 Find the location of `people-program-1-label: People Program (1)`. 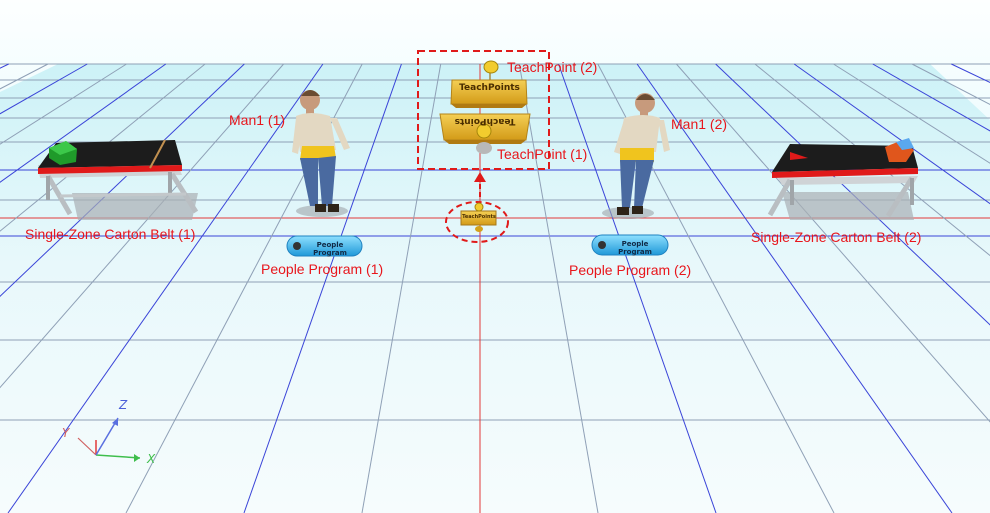

people-program-1-label: People Program (1) is located at coordinates (322, 269).